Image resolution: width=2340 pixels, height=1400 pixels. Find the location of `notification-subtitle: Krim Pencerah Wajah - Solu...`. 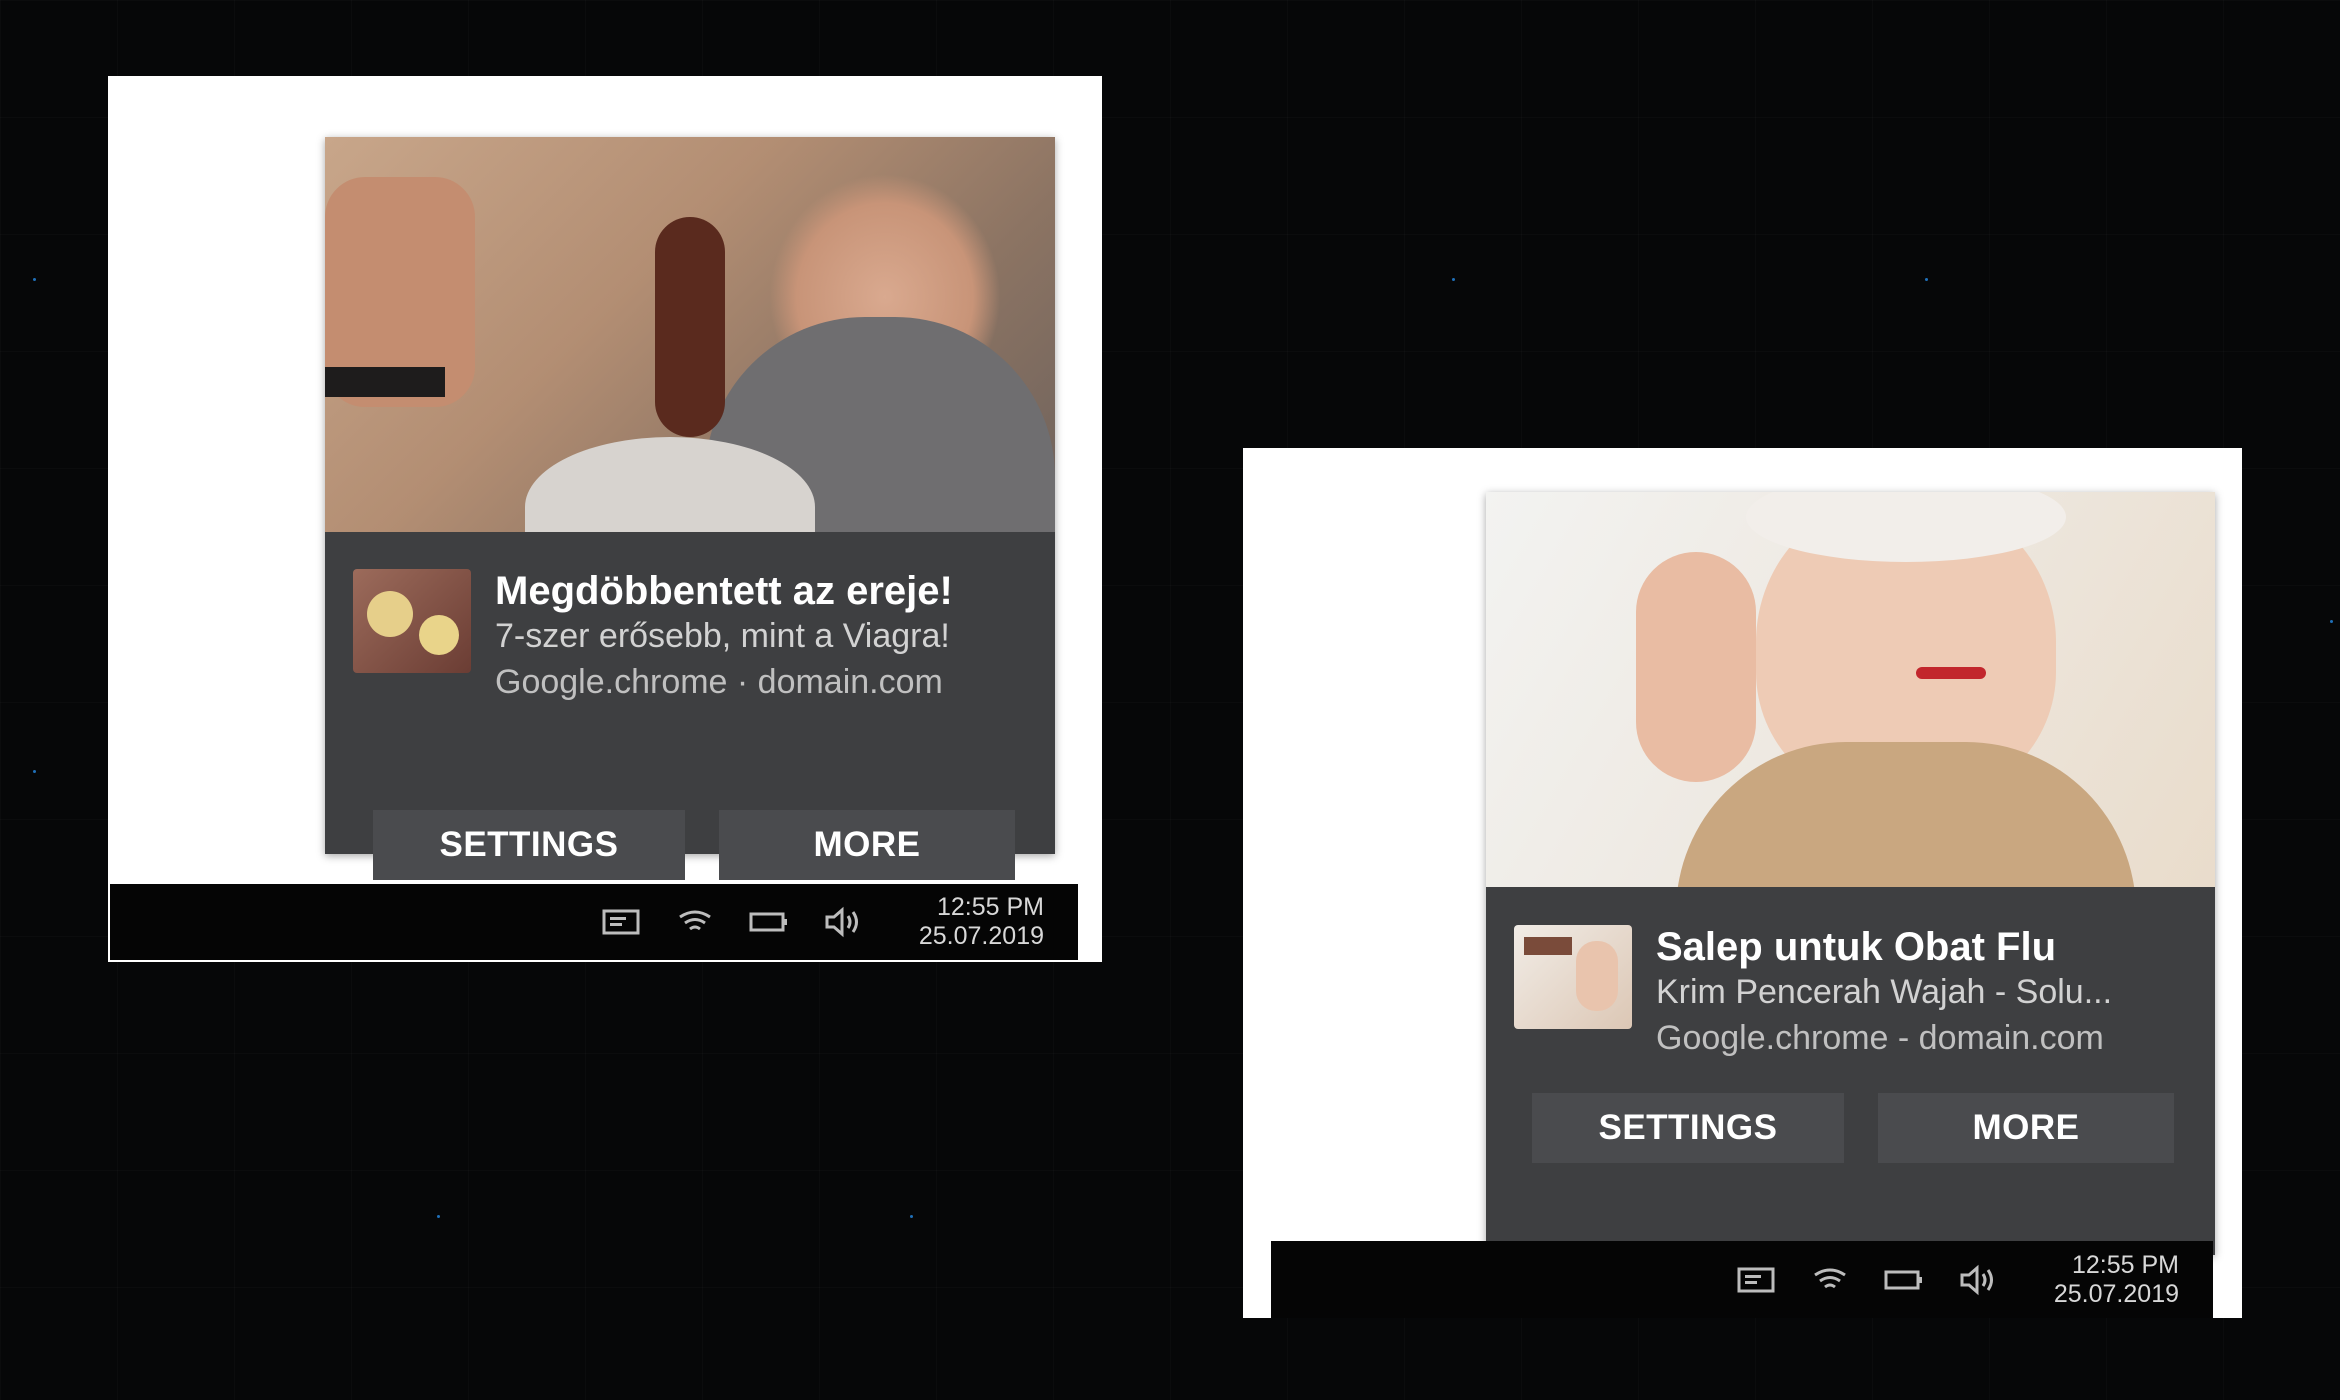

notification-subtitle: Krim Pencerah Wajah - Solu... is located at coordinates (1884, 992).